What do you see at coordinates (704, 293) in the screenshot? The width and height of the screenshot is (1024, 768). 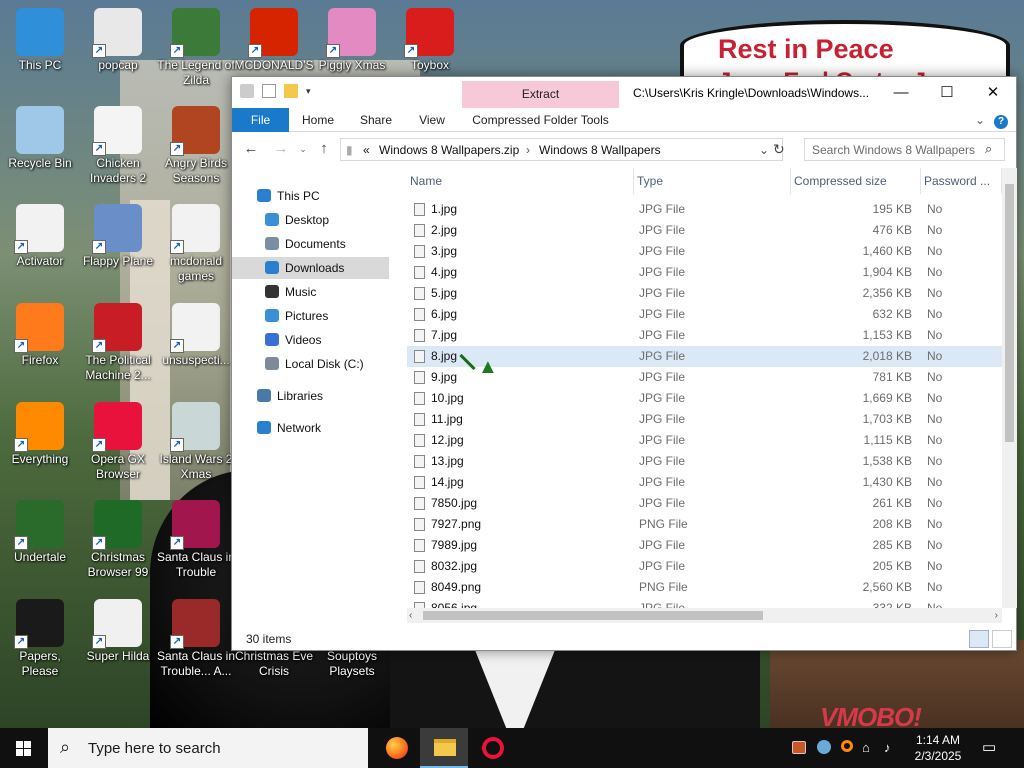 I see `table-row: 5.jpg JPG File 2,356 KB No` at bounding box center [704, 293].